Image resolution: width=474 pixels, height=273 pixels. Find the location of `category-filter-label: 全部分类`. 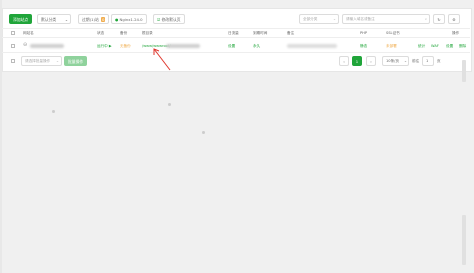

category-filter-label: 全部分类 is located at coordinates (310, 19).